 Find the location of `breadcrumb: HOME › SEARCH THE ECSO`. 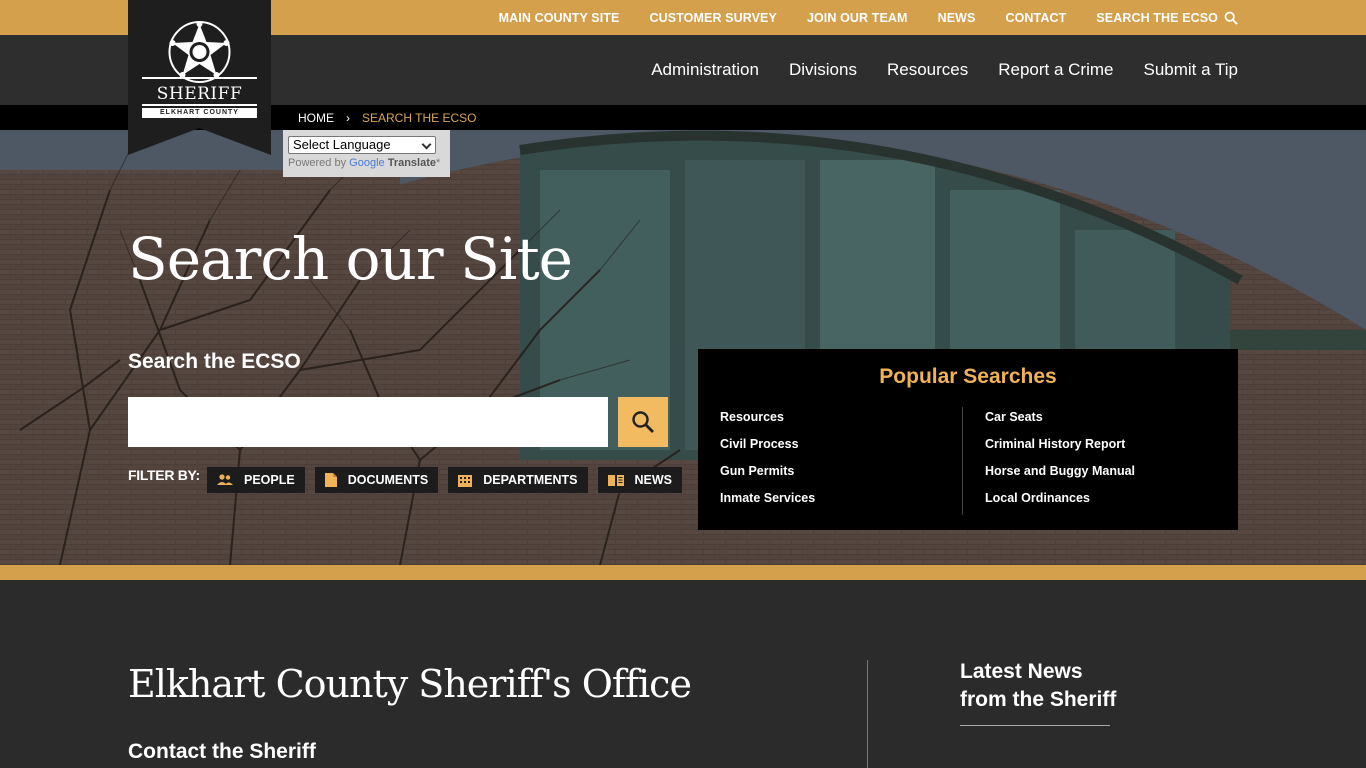

breadcrumb: HOME › SEARCH THE ECSO is located at coordinates (387, 117).